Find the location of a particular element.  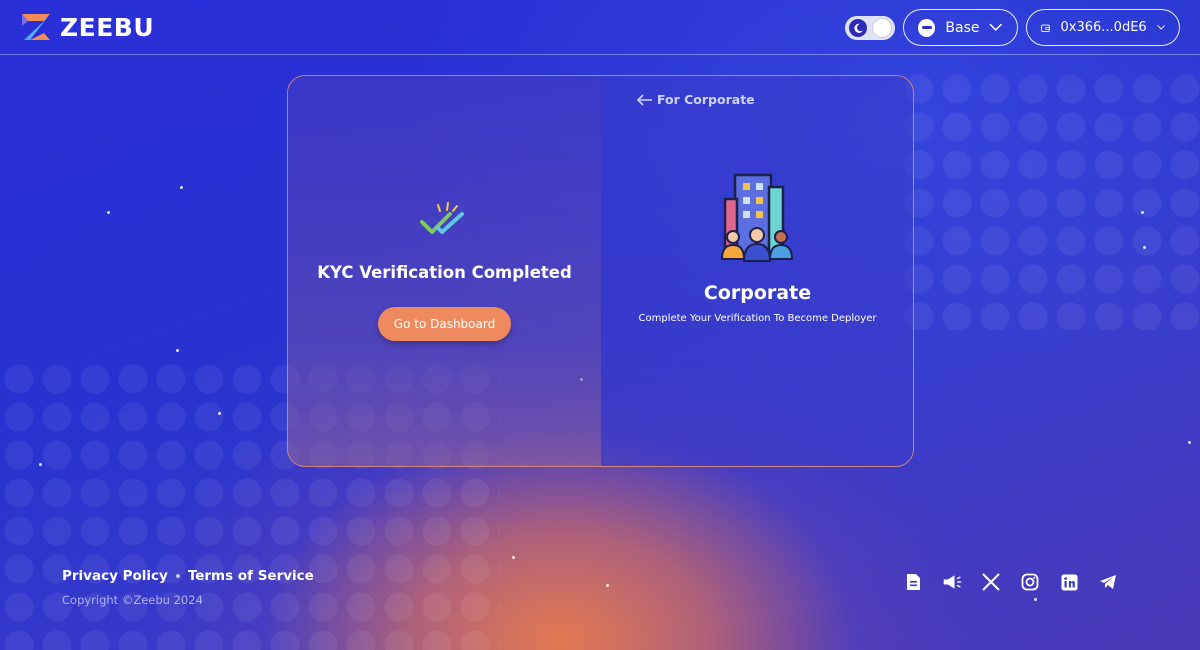

back-to-corporate-link: For Corporate is located at coordinates (696, 99).